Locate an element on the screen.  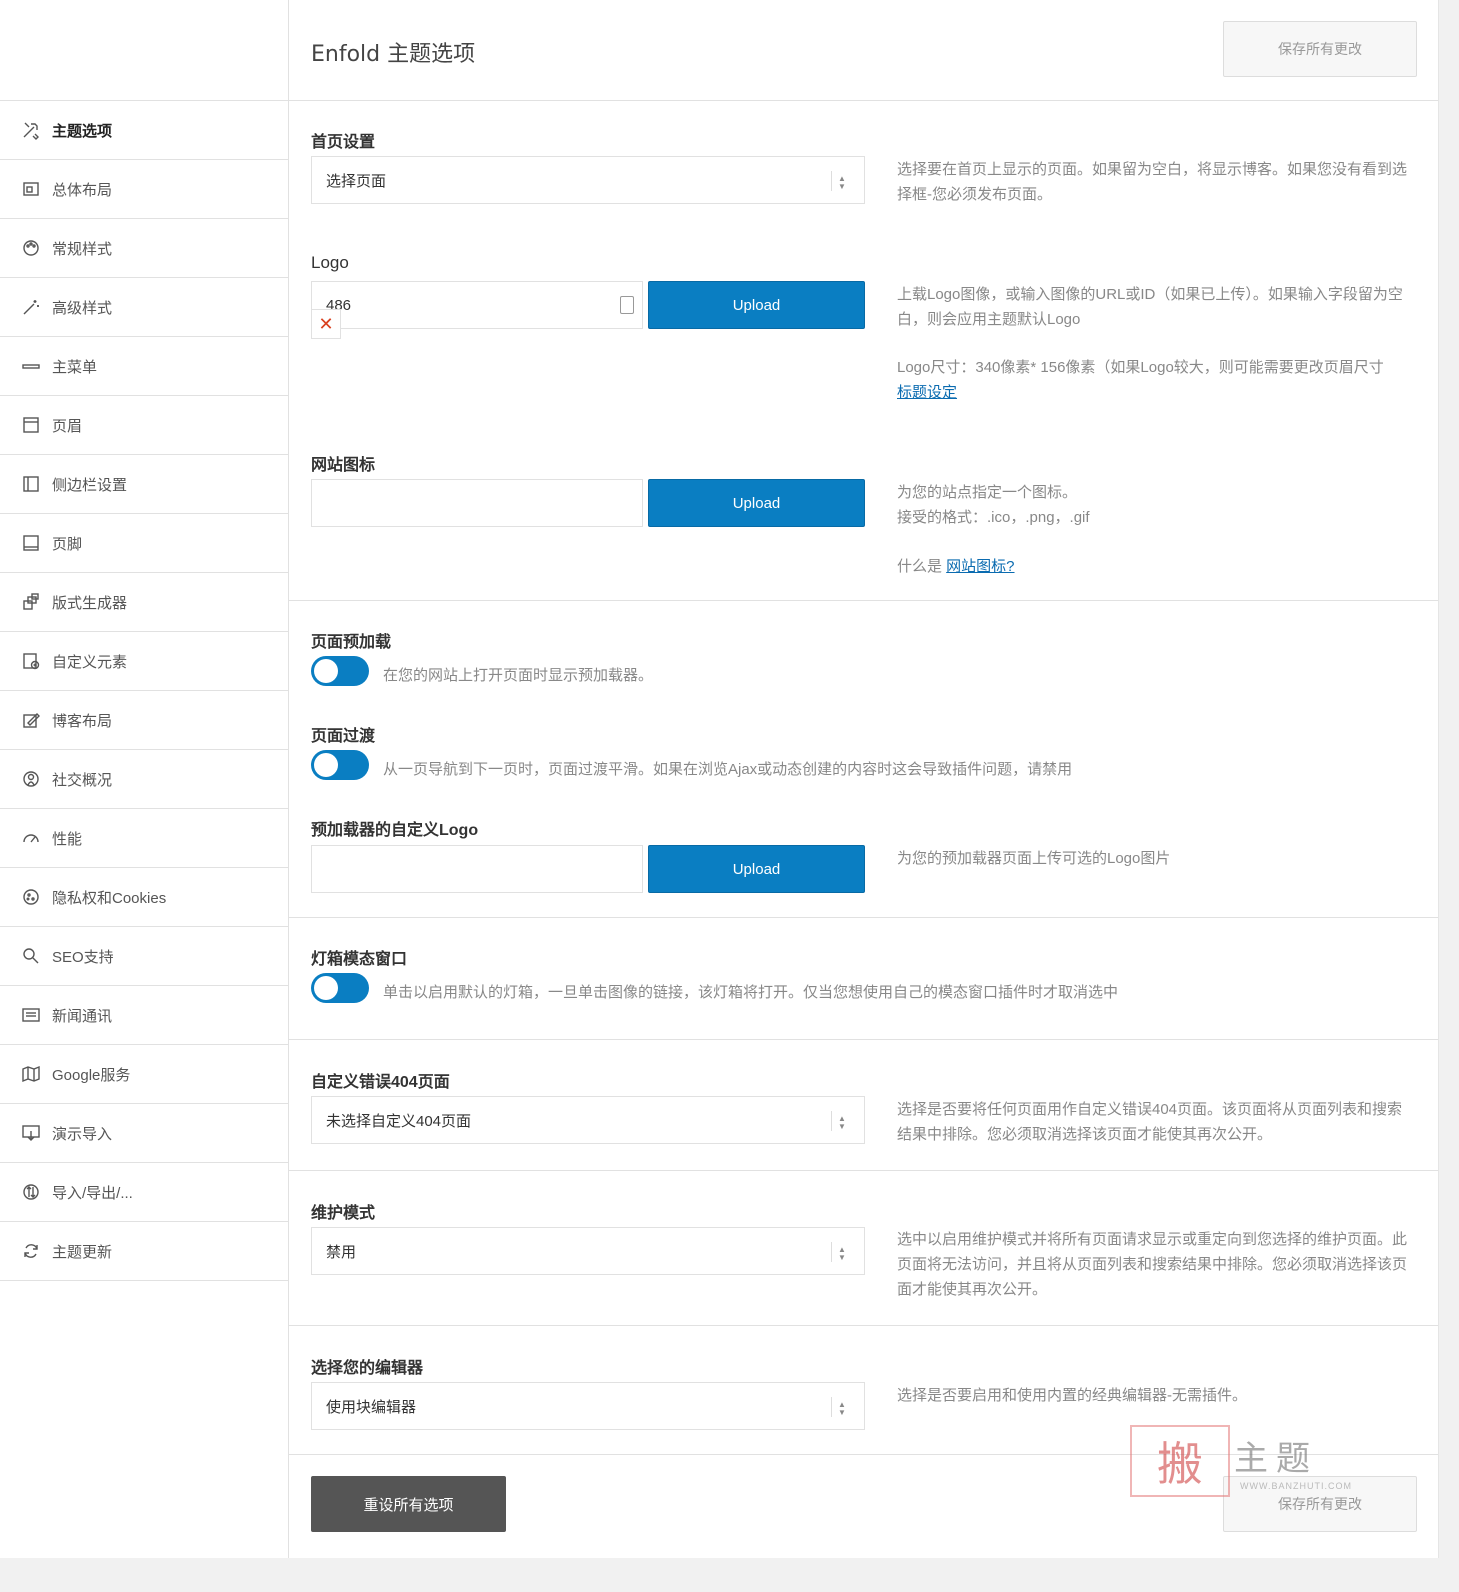
sidebar-item-label: 主题选项 is located at coordinates (82, 131).